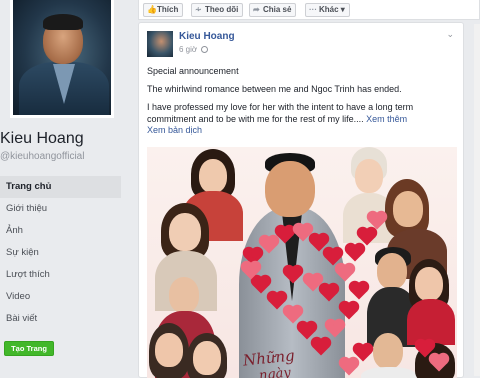 The width and height of the screenshot is (480, 378). I want to click on nav-item-posts: Bài viết, so click(60, 319).